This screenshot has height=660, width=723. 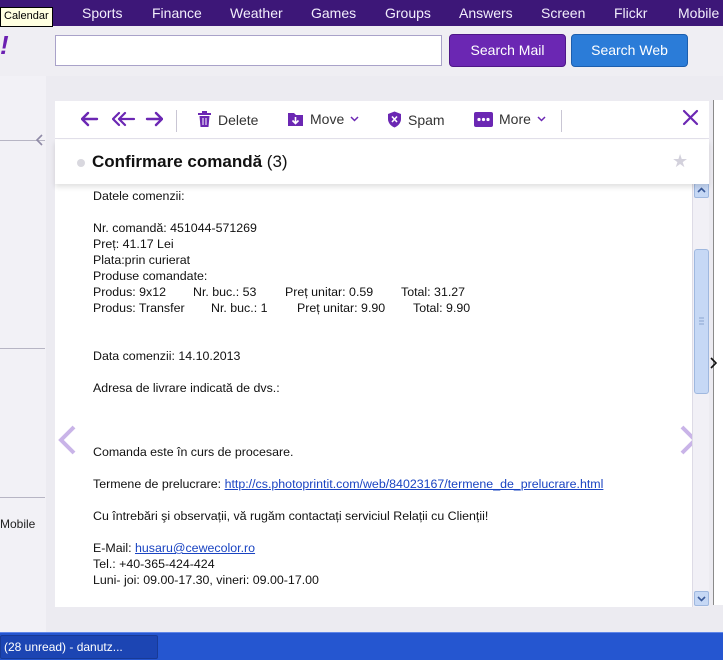 I want to click on nav-sports: Sports, so click(x=102, y=13).